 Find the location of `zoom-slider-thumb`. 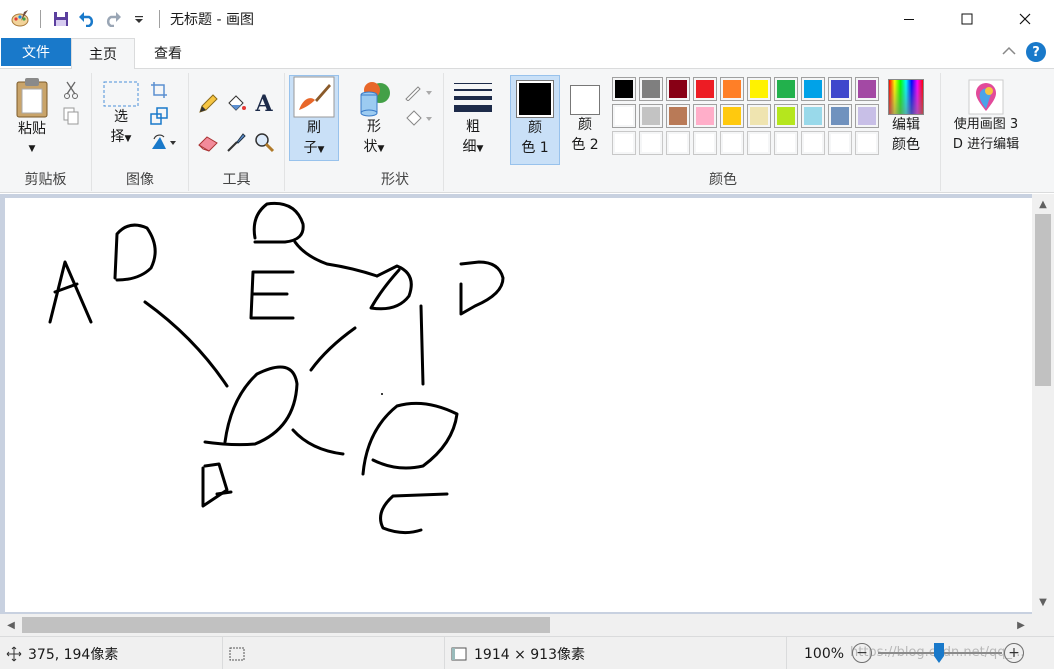

zoom-slider-thumb is located at coordinates (939, 653).